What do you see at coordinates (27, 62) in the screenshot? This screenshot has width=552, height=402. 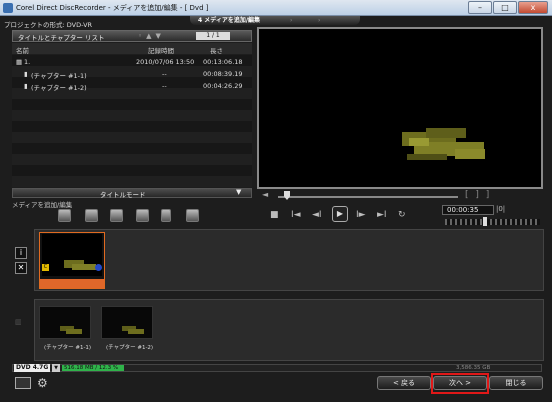 I see `list-item-name: 1.` at bounding box center [27, 62].